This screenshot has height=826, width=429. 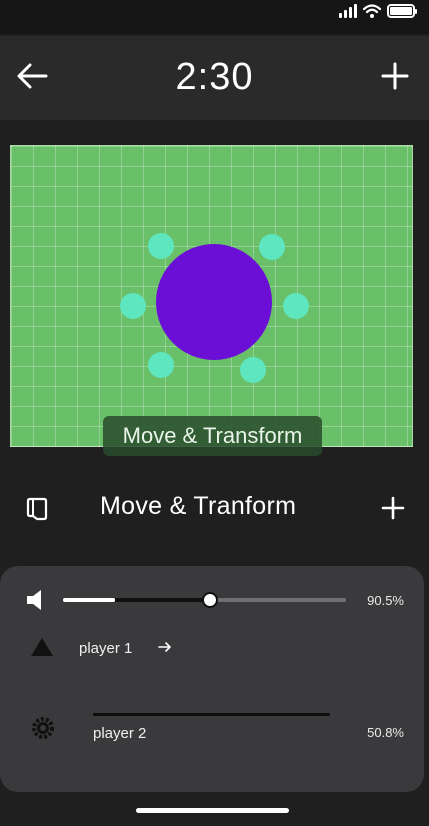 What do you see at coordinates (211, 714) in the screenshot?
I see `player2-progress-line` at bounding box center [211, 714].